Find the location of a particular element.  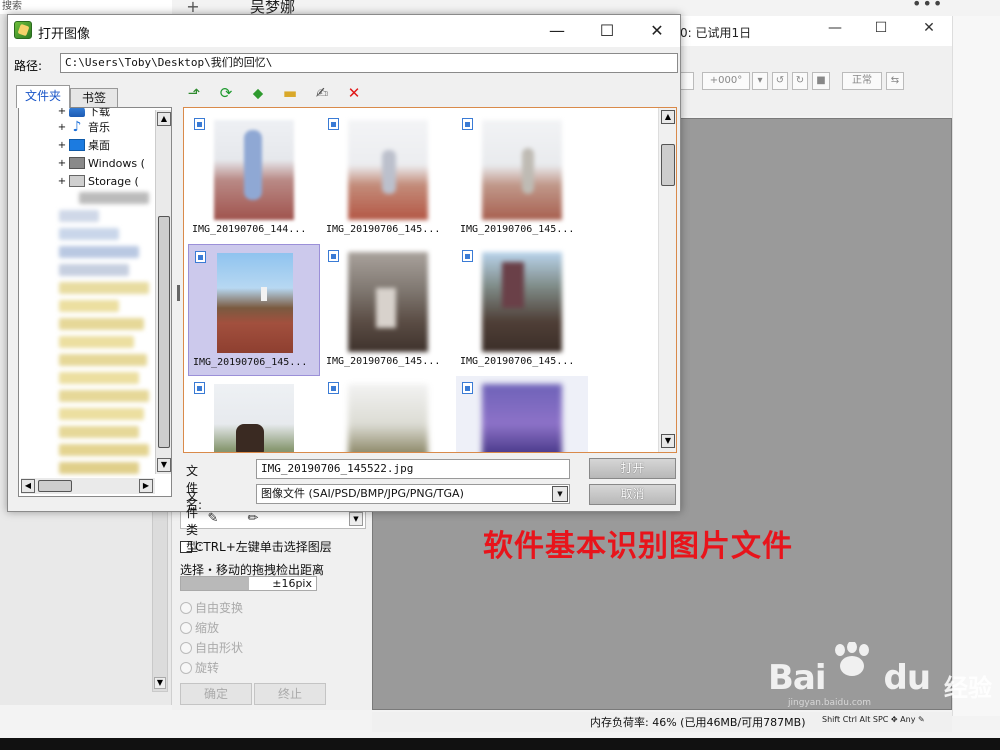

rotation-dropdown-icon: ▾ is located at coordinates (760, 81).